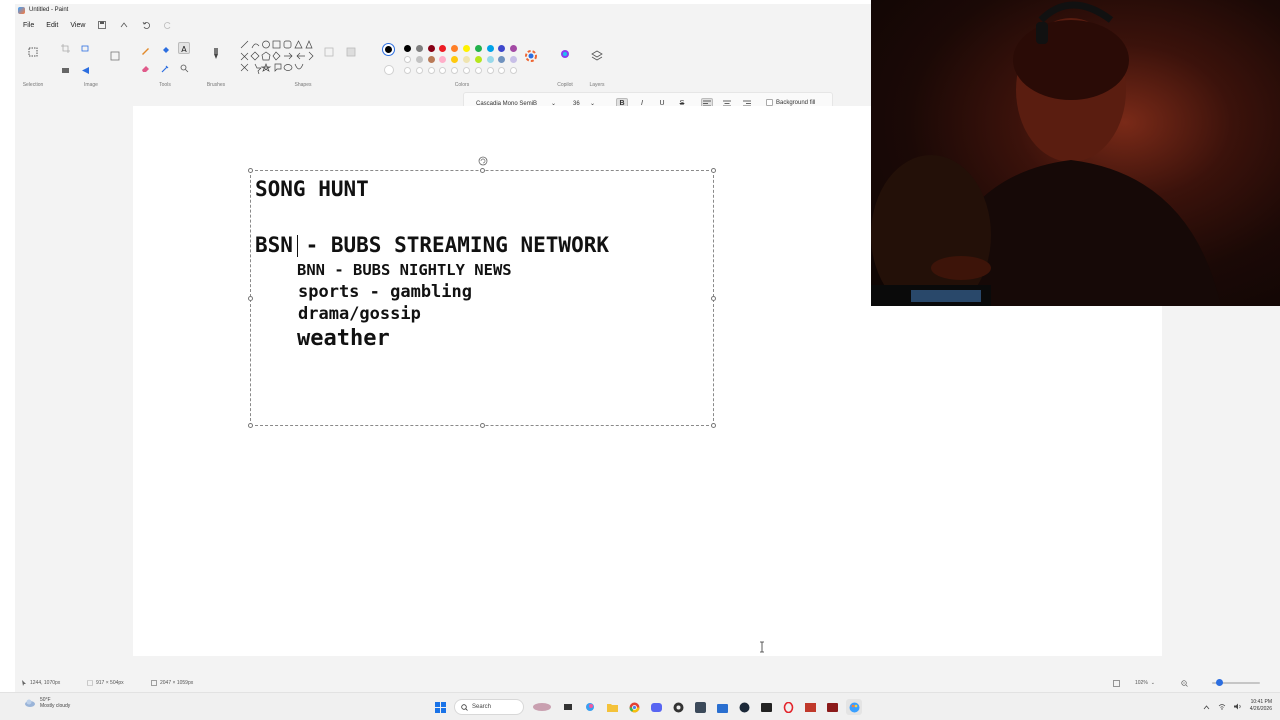 The image size is (1280, 720). What do you see at coordinates (329, 52) in the screenshot?
I see `shape-outline-icon` at bounding box center [329, 52].